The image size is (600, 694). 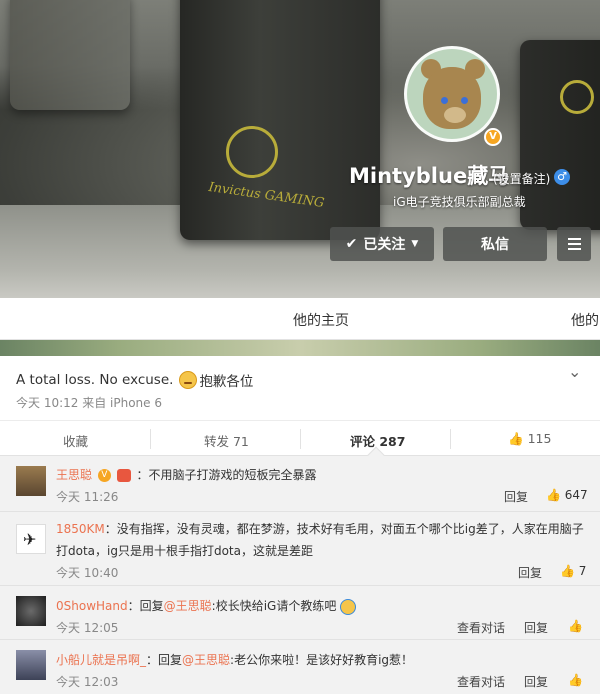 What do you see at coordinates (562, 177) in the screenshot?
I see `gender-male-icon: ♂` at bounding box center [562, 177].